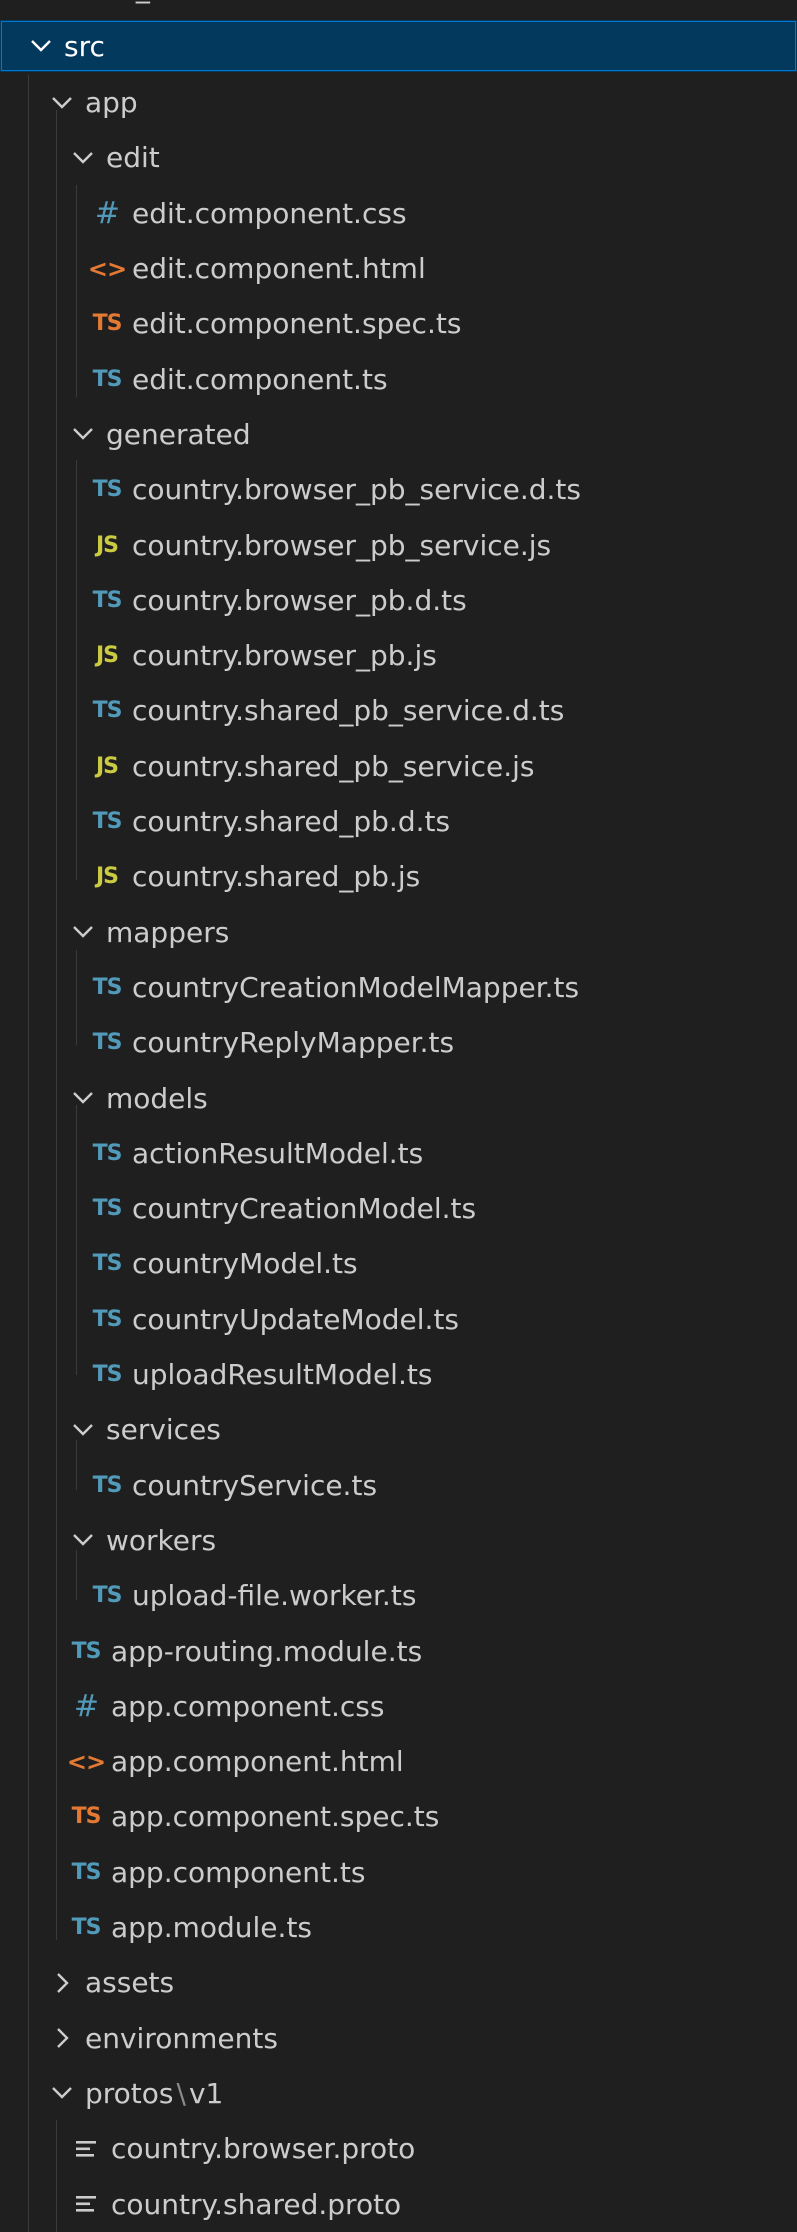  I want to click on tree-row-label: countryUpdateModel.ts, so click(296, 1319).